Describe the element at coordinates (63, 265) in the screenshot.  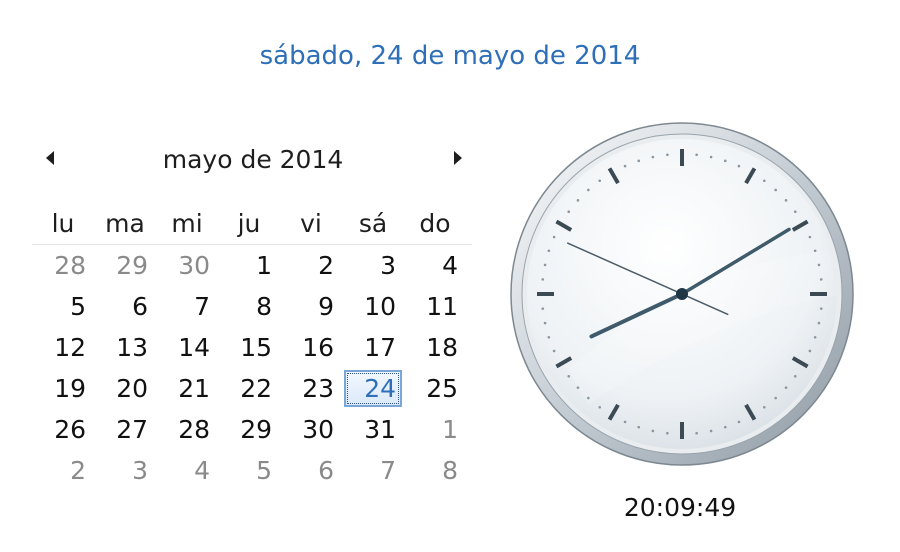
I see `day-cell-prev-month: 28` at that location.